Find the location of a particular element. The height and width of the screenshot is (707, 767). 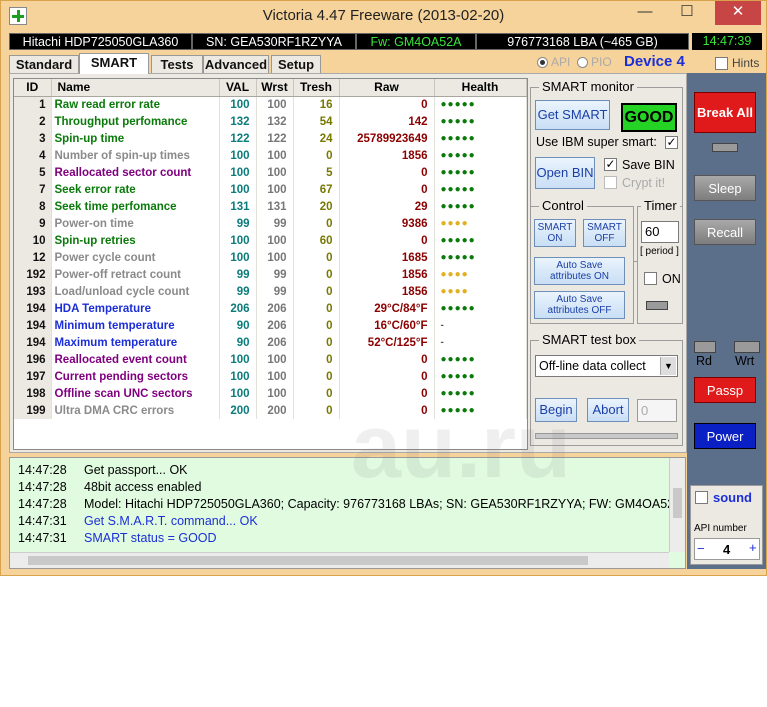

recall-button: Recall is located at coordinates (725, 232).